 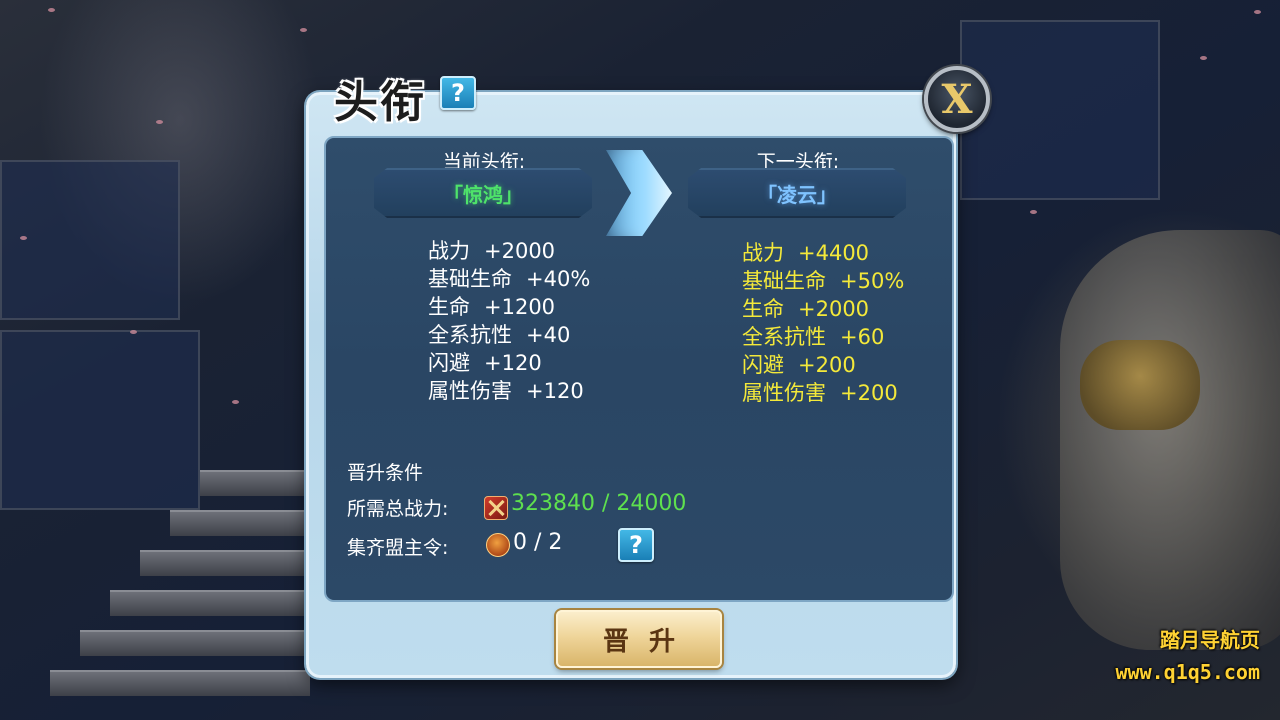 I want to click on close-icon: X, so click(x=957, y=99).